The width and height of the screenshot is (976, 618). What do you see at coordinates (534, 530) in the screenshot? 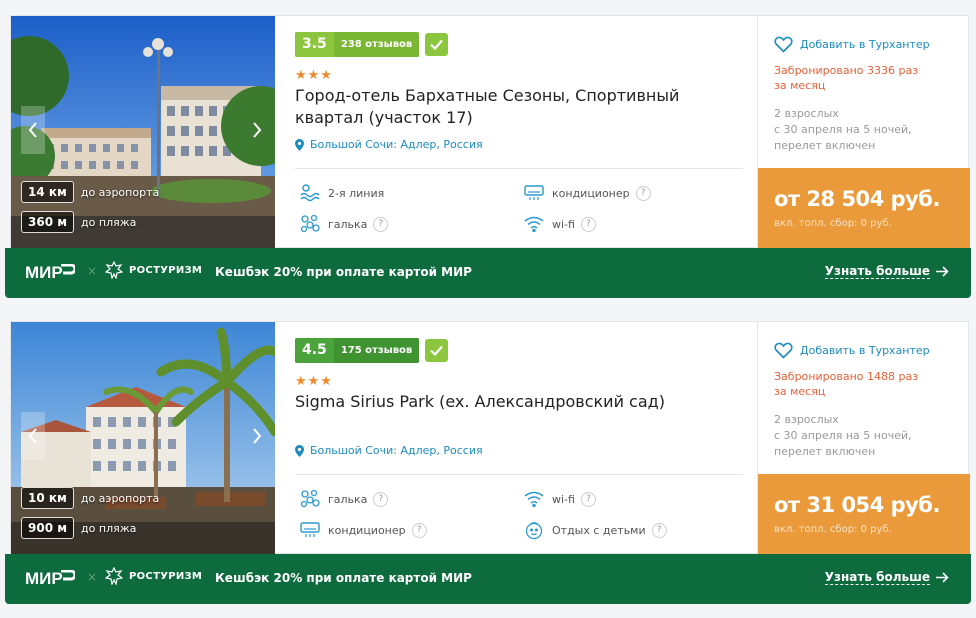
I see `kids-icon` at bounding box center [534, 530].